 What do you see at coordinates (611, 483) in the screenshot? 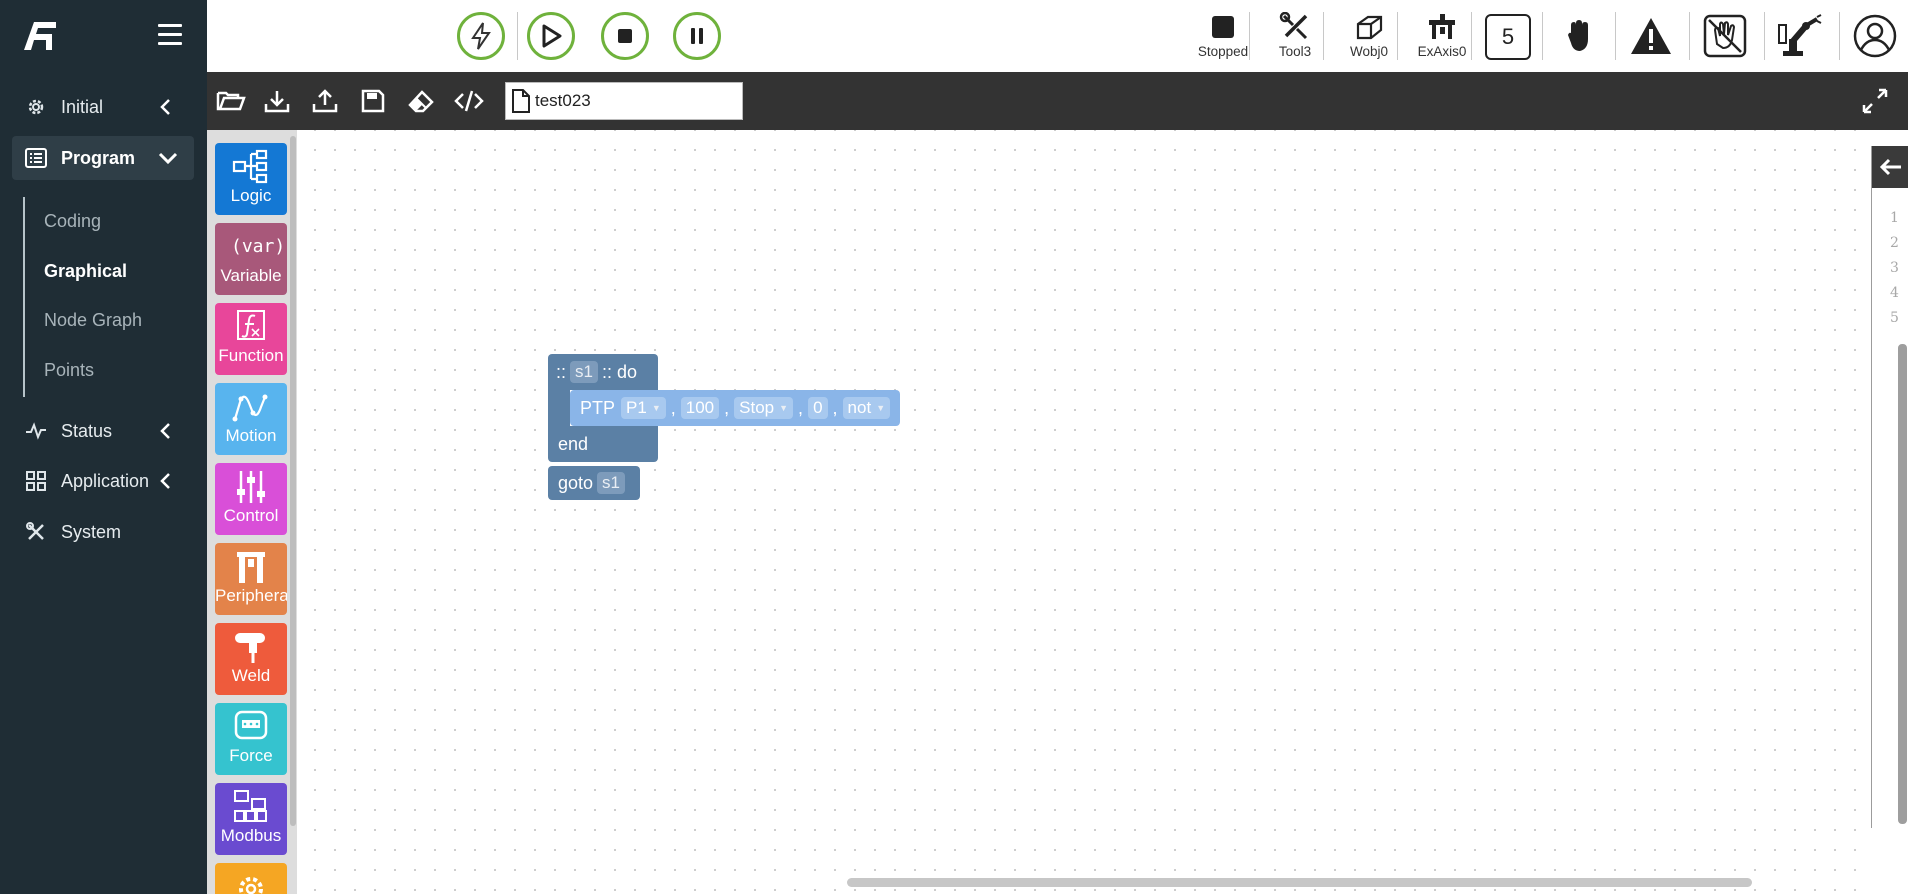
I see `goto-target-field: s1` at bounding box center [611, 483].